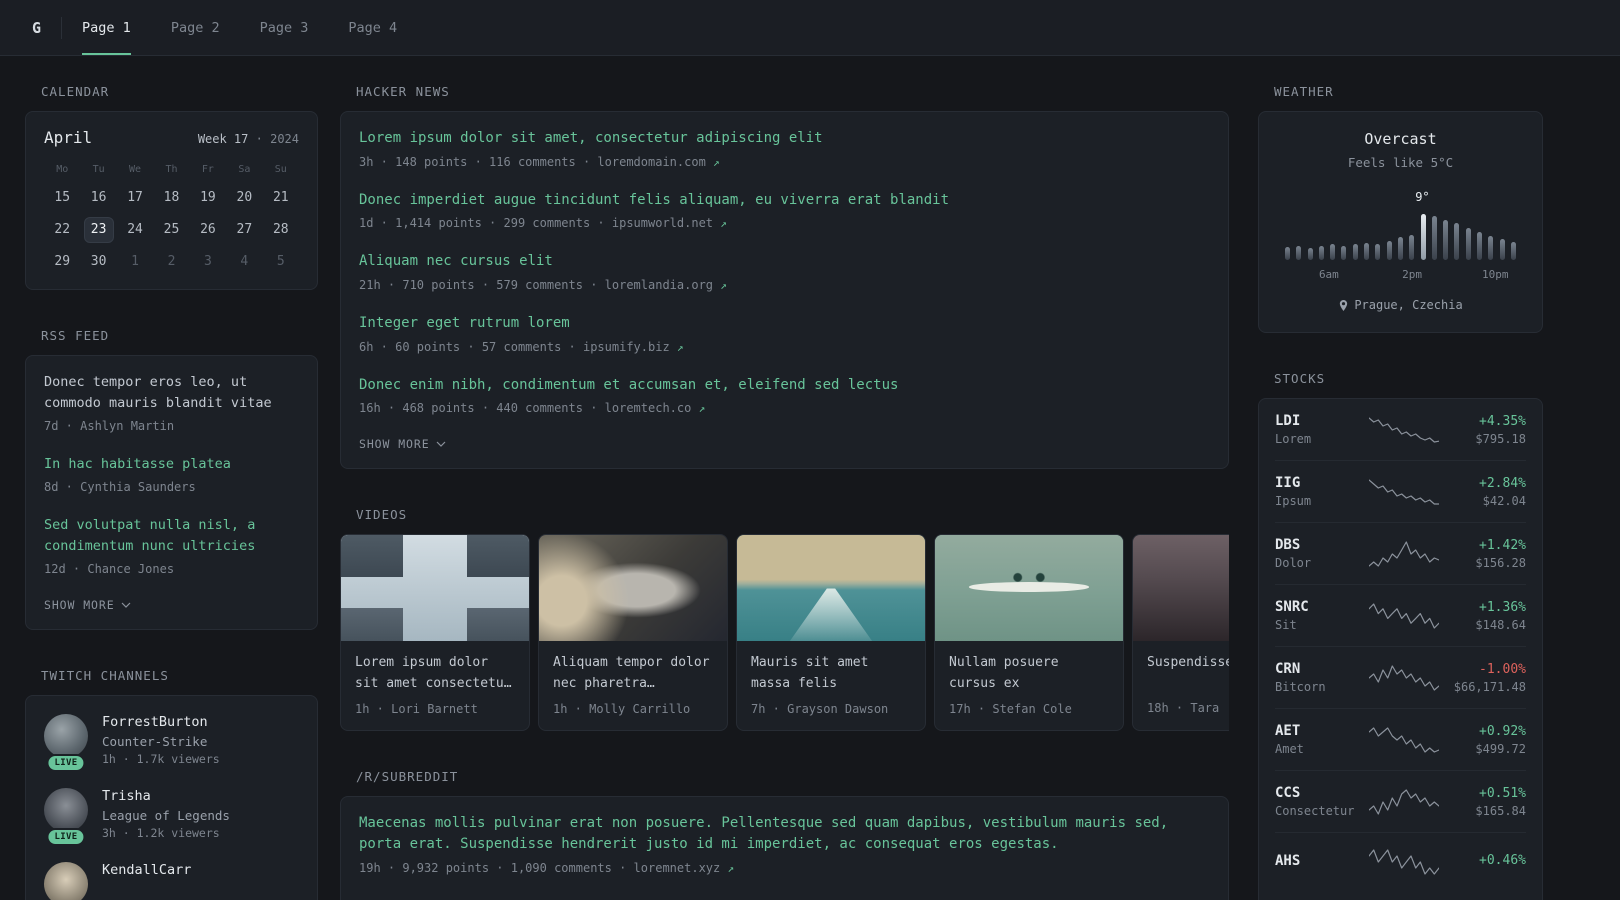 The height and width of the screenshot is (900, 1620). Describe the element at coordinates (1188, 673) in the screenshot. I see `video-title: Suspendisse diam` at that location.